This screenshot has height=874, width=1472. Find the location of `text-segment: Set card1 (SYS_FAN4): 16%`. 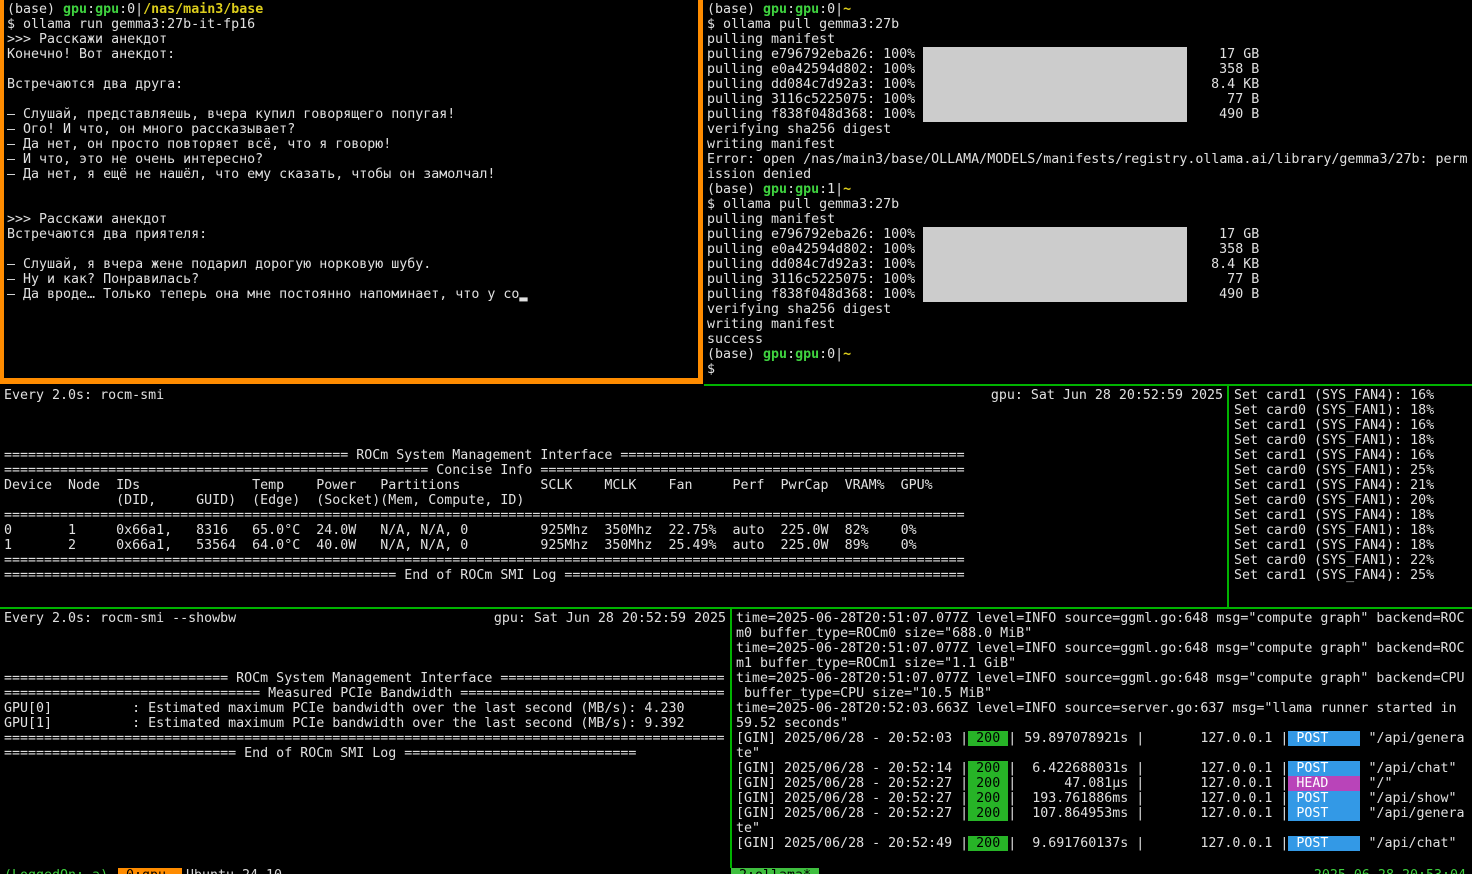

text-segment: Set card1 (SYS_FAN4): 16% is located at coordinates (1334, 395).